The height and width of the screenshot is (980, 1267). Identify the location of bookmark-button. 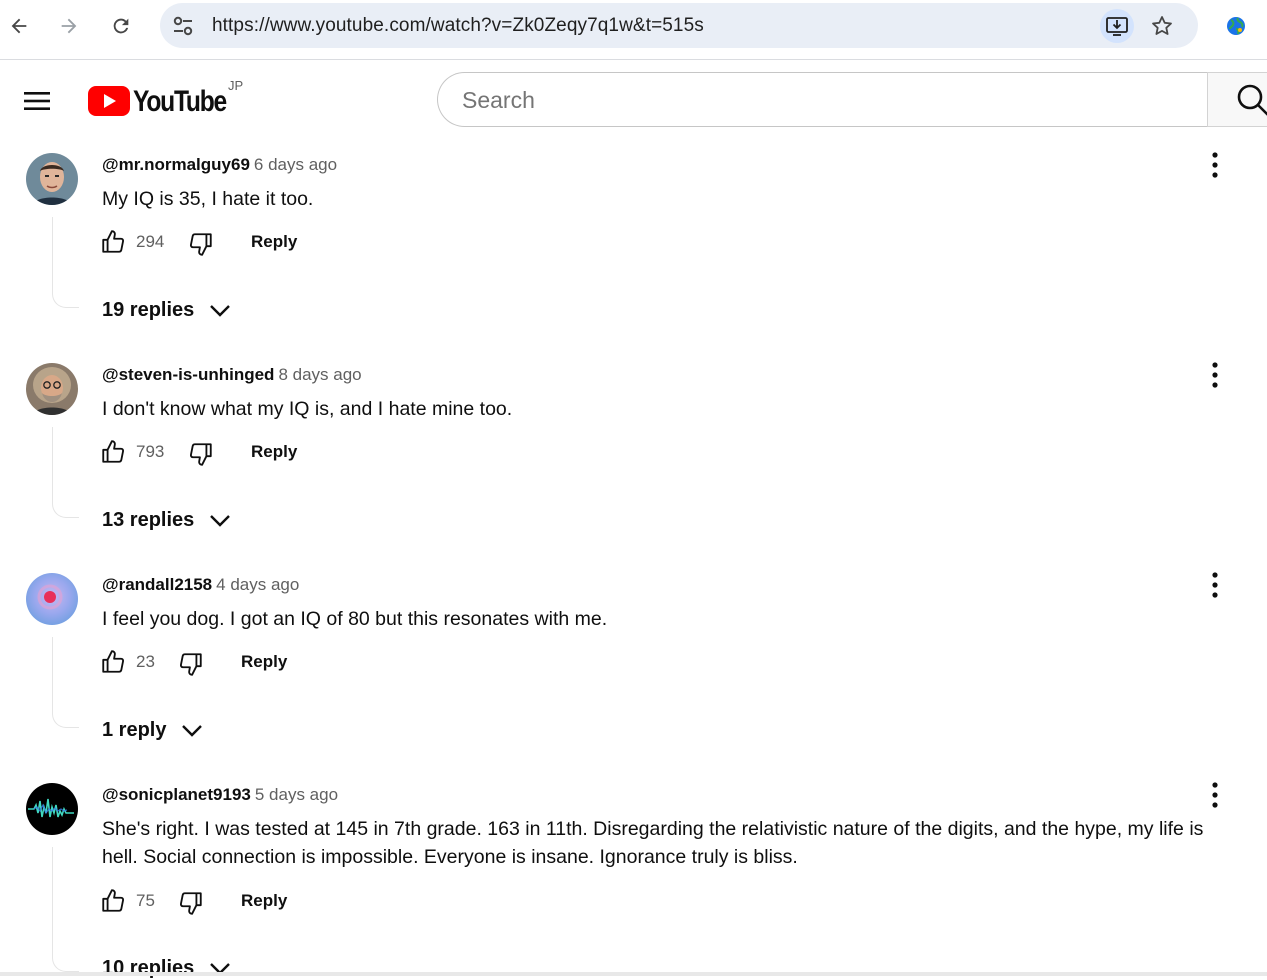
(1162, 26).